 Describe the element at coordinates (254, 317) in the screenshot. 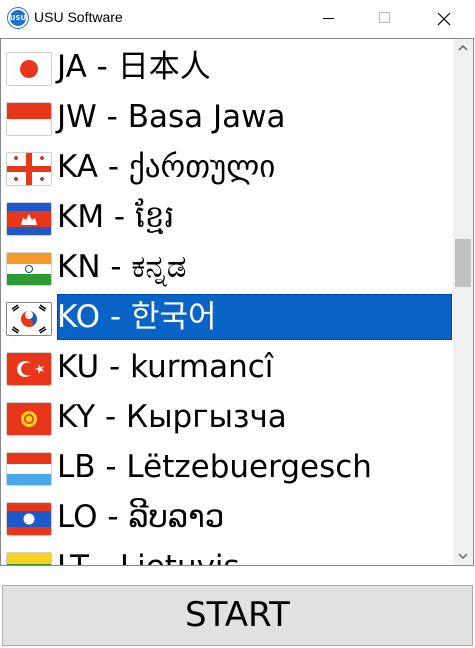

I see `list-item-label: KO - 한국어` at that location.